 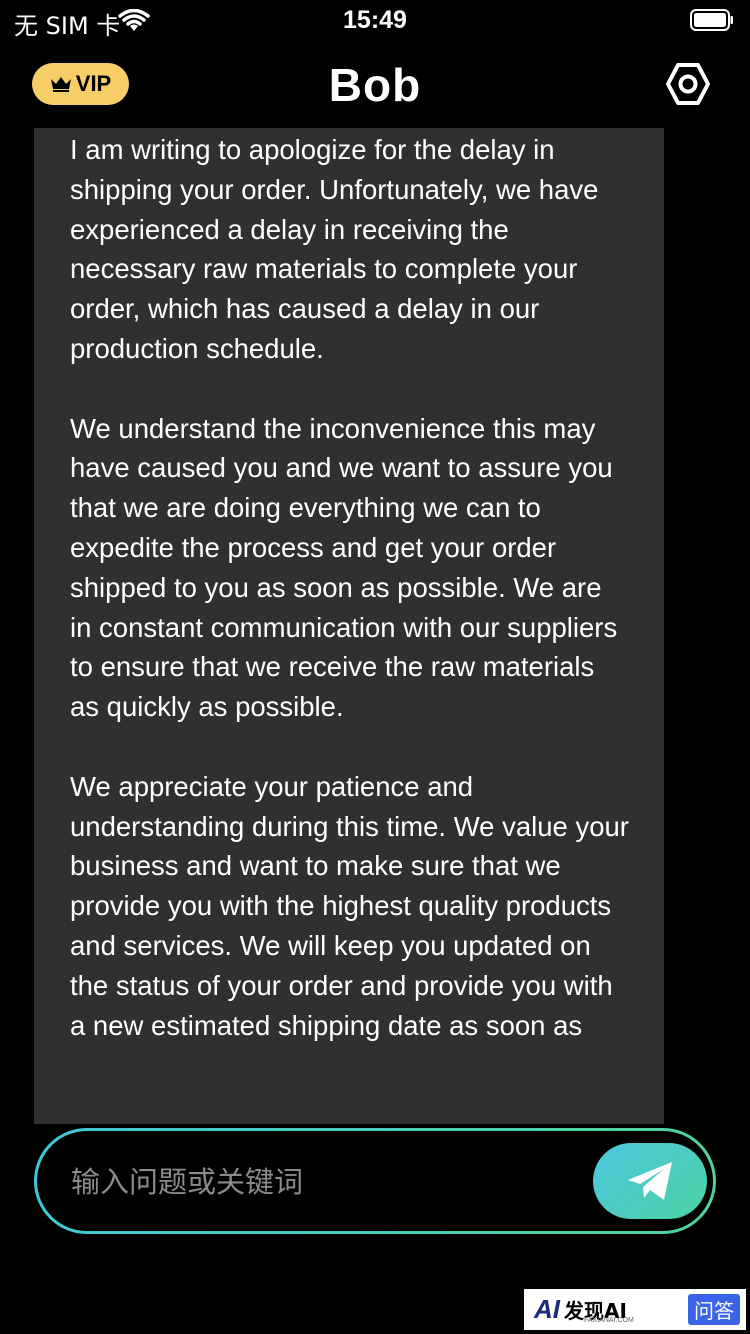 I want to click on watermark-logo: AI, so click(x=547, y=1309).